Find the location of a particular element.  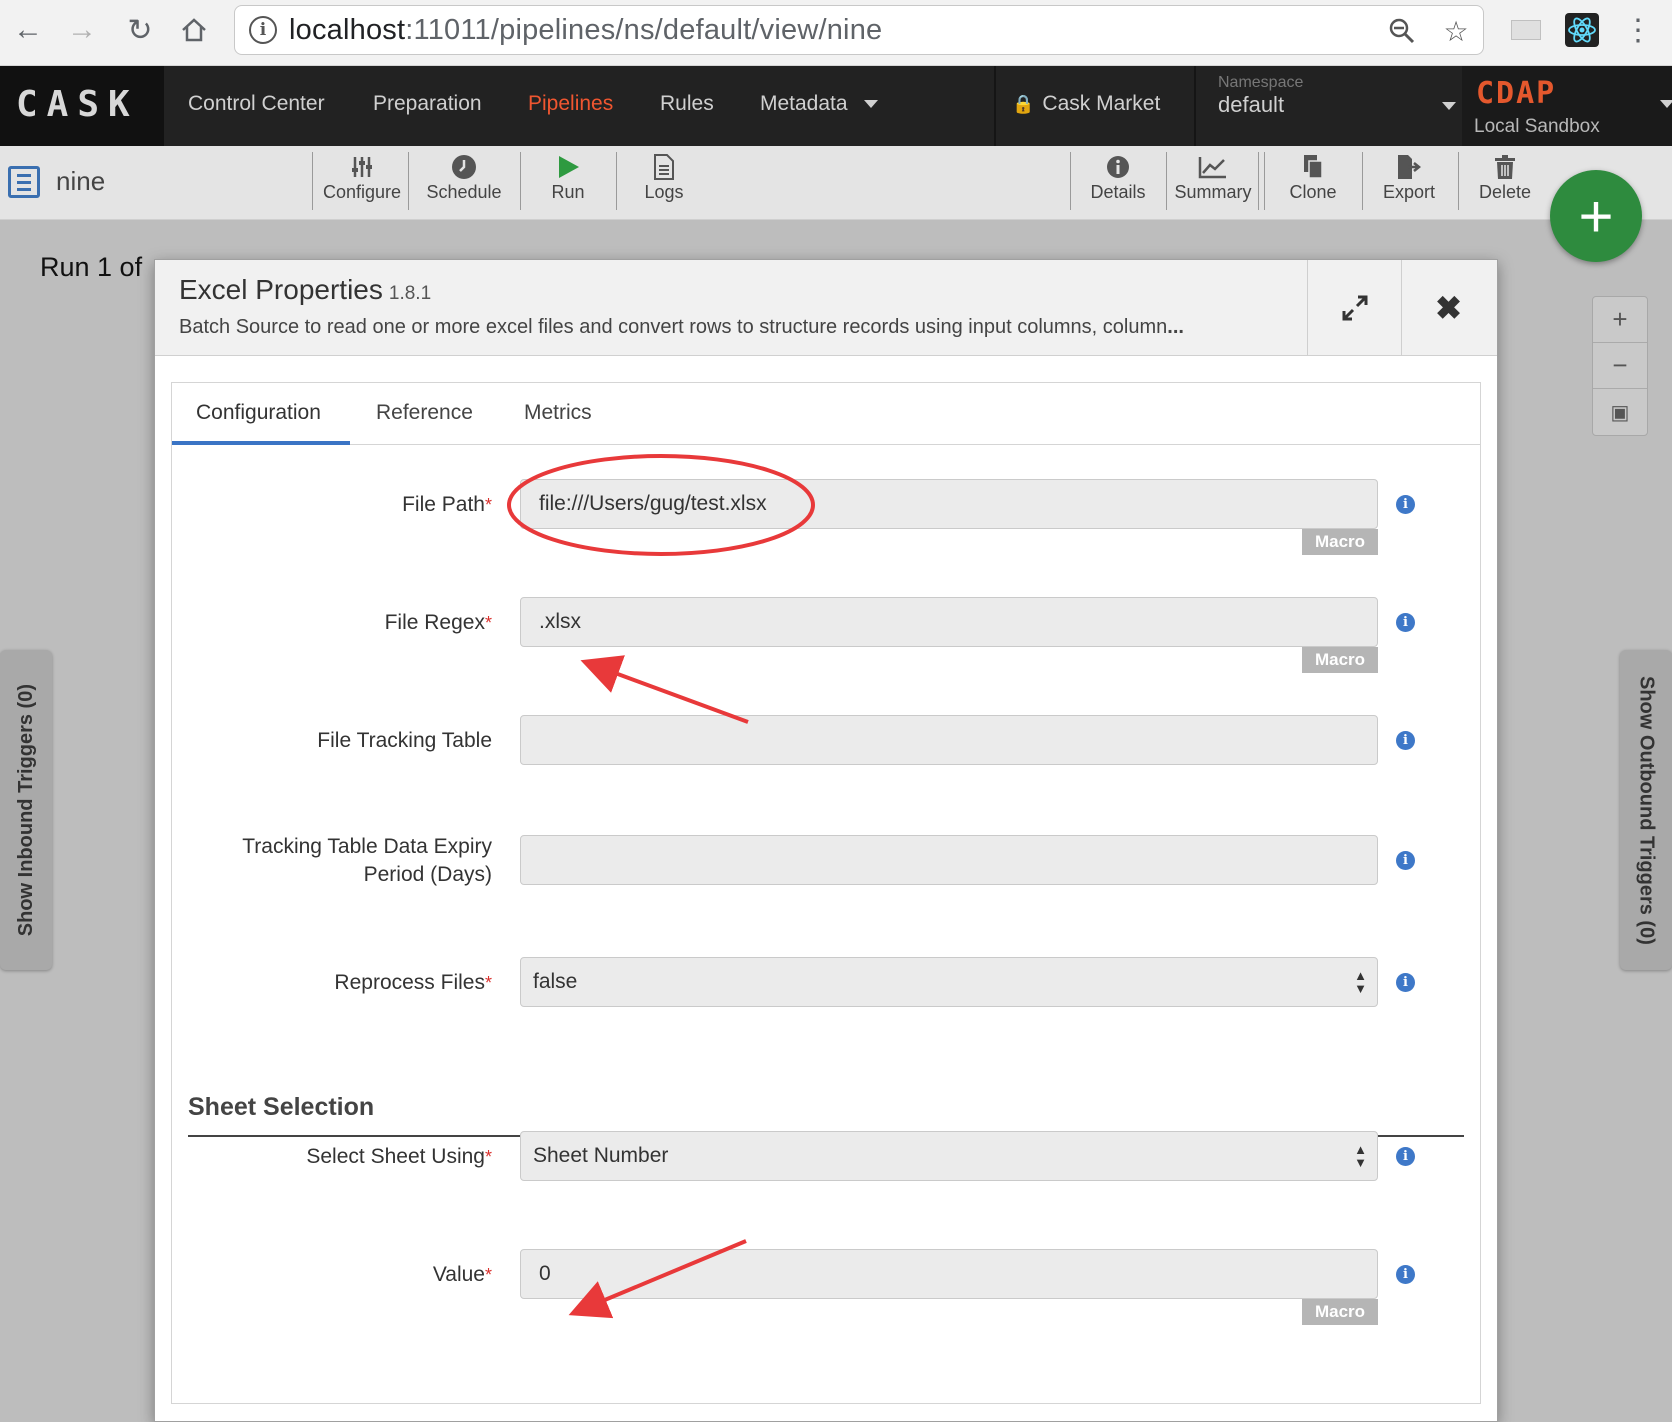

document-icon is located at coordinates (664, 167).